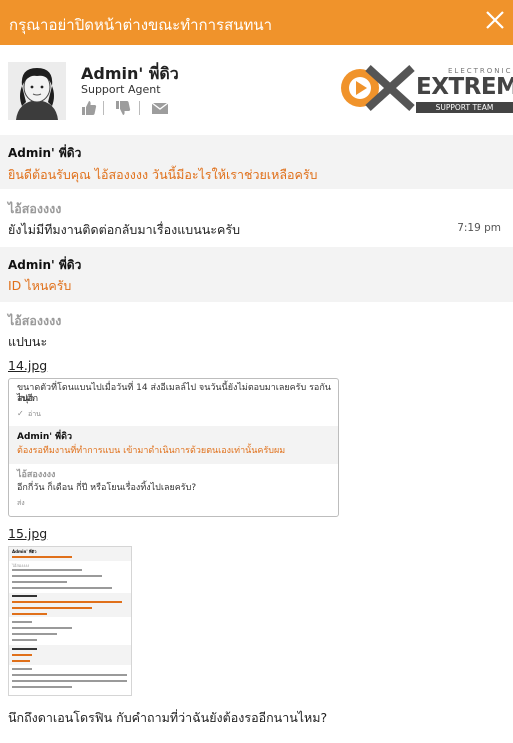  Describe the element at coordinates (70, 621) in the screenshot. I see `attachment-image-15: Admin' พี่ดิว ไอ้สองงงง` at that location.